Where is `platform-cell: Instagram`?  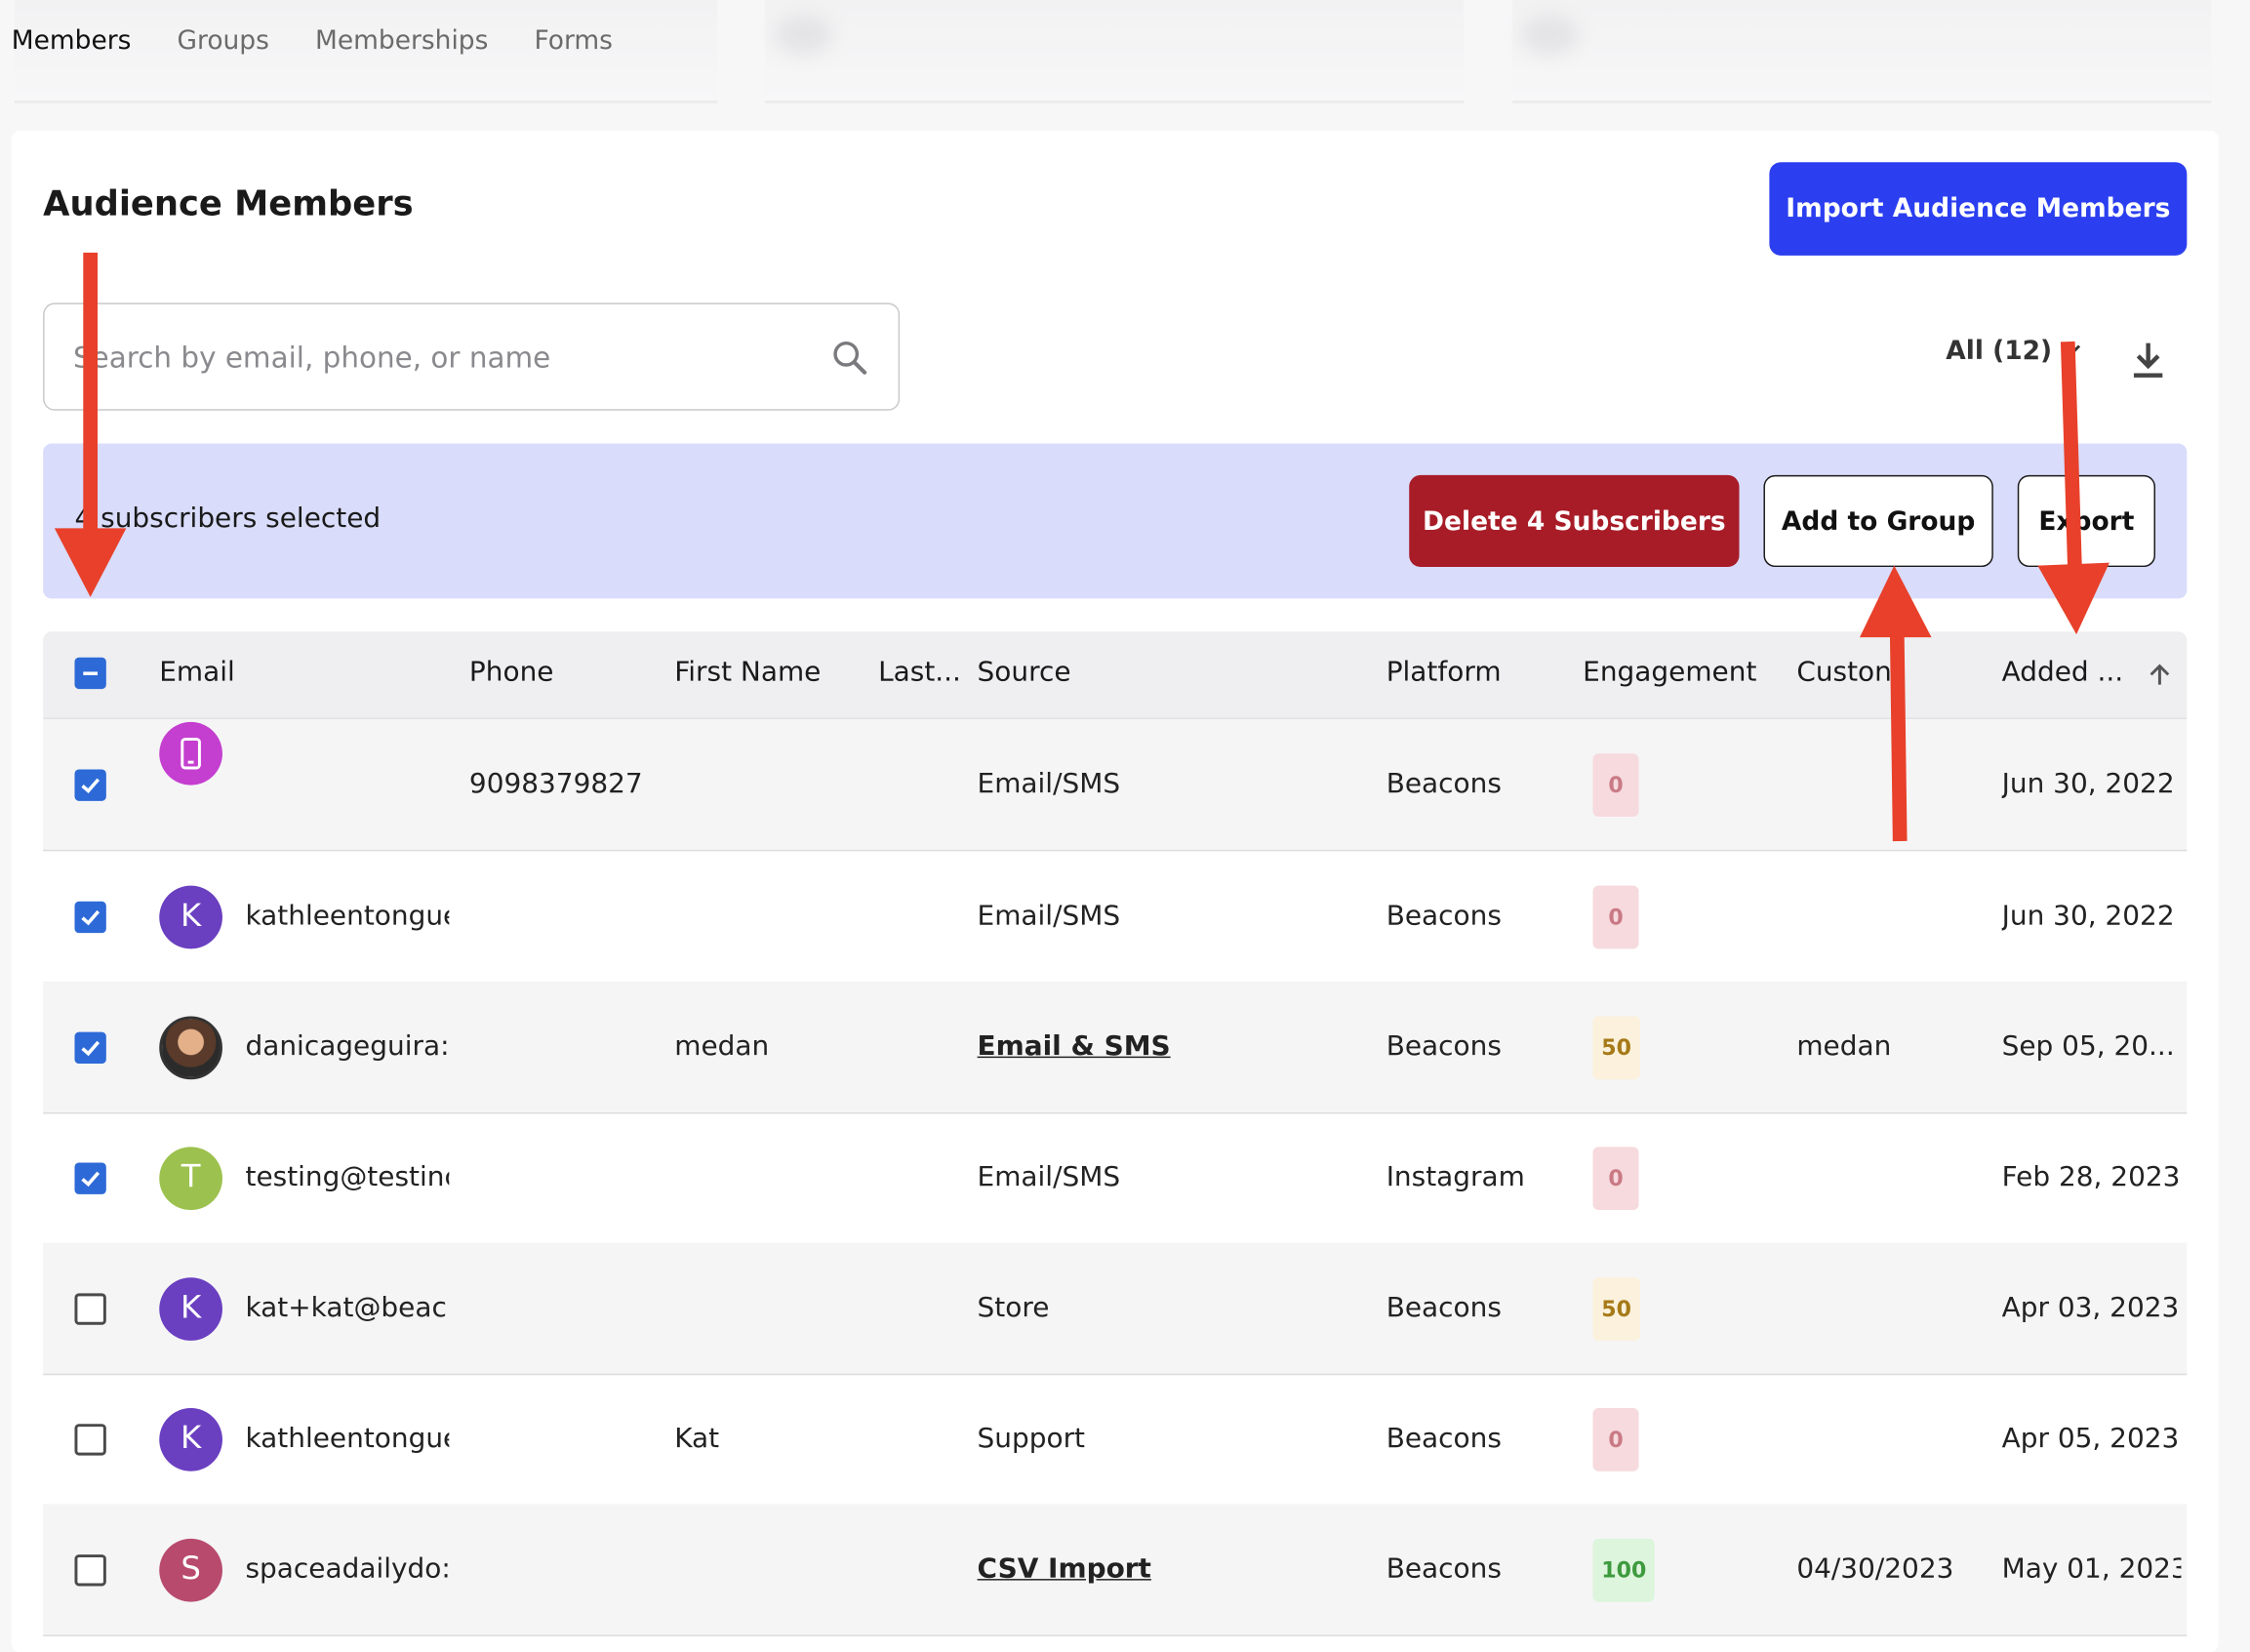 platform-cell: Instagram is located at coordinates (1456, 1176).